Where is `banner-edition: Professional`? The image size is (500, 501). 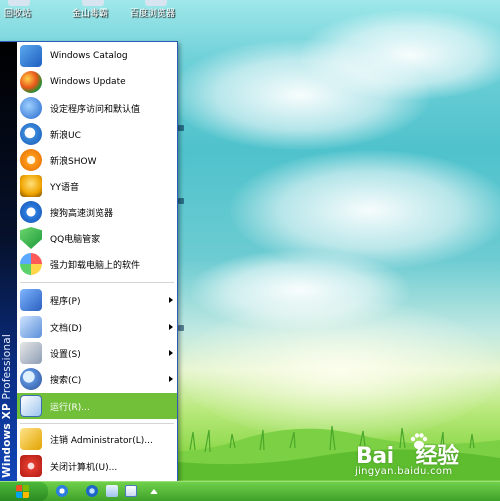 banner-edition: Professional is located at coordinates (7, 367).